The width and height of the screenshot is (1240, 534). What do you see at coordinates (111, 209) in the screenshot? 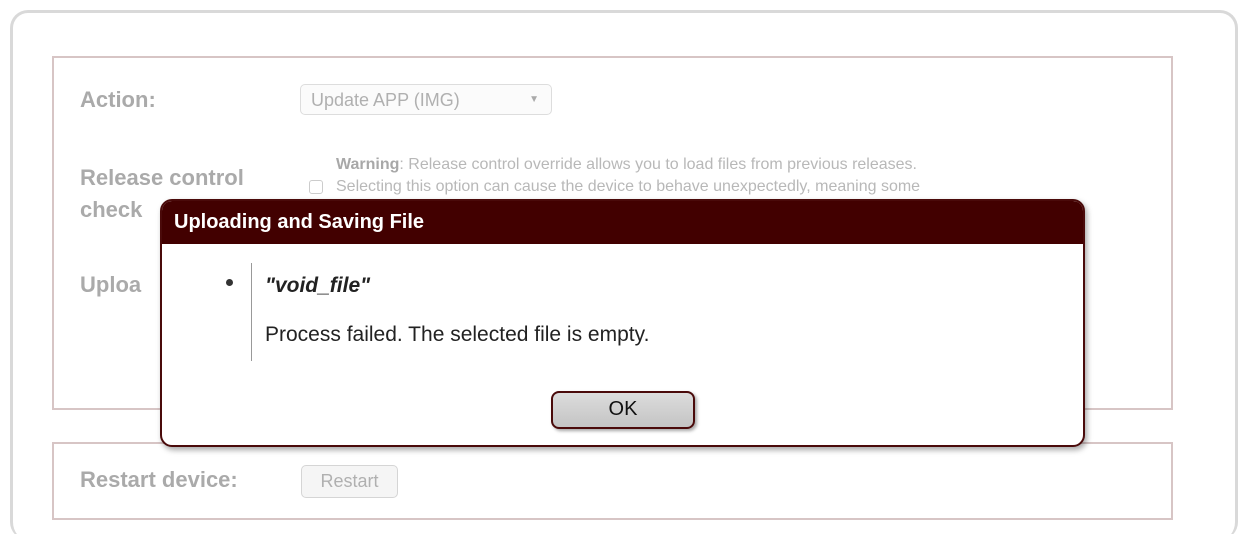
I see `release-control-label-line2: check` at bounding box center [111, 209].